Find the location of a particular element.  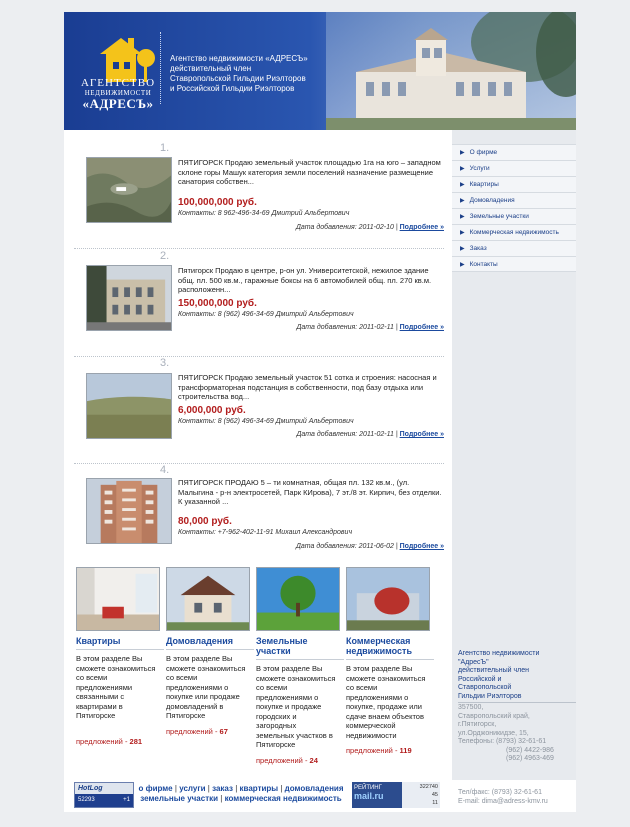

nav-item-land: ▶ Земельные участки is located at coordinates (514, 216).